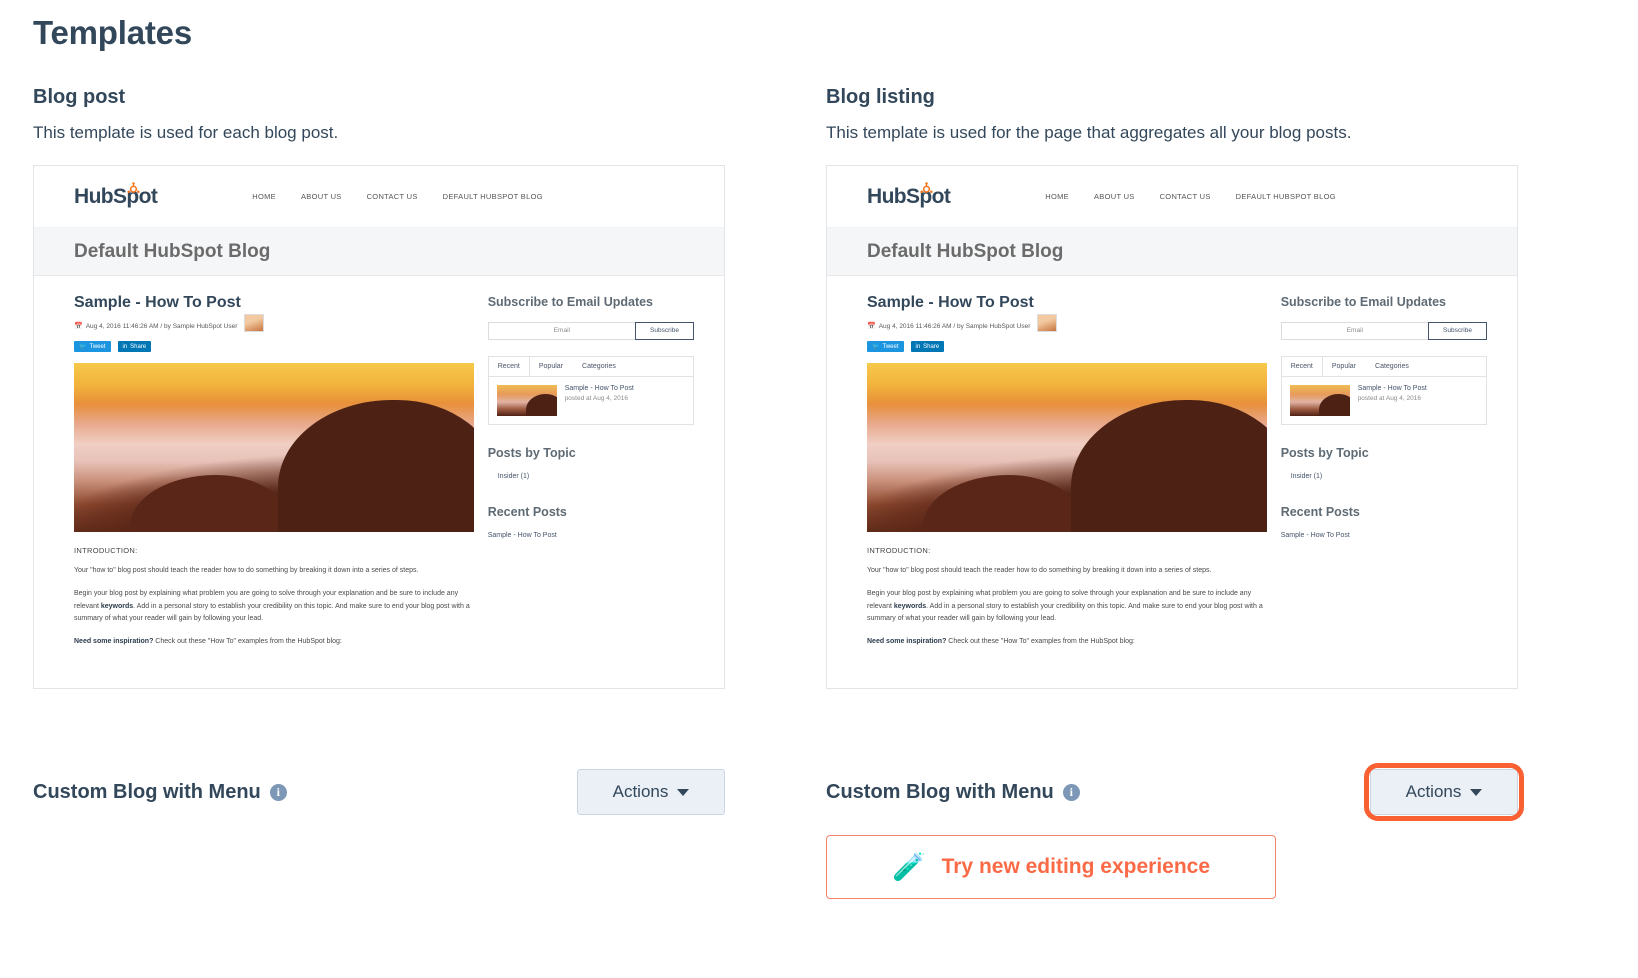  I want to click on nav-item-contact-us: CONTACT US, so click(1185, 196).